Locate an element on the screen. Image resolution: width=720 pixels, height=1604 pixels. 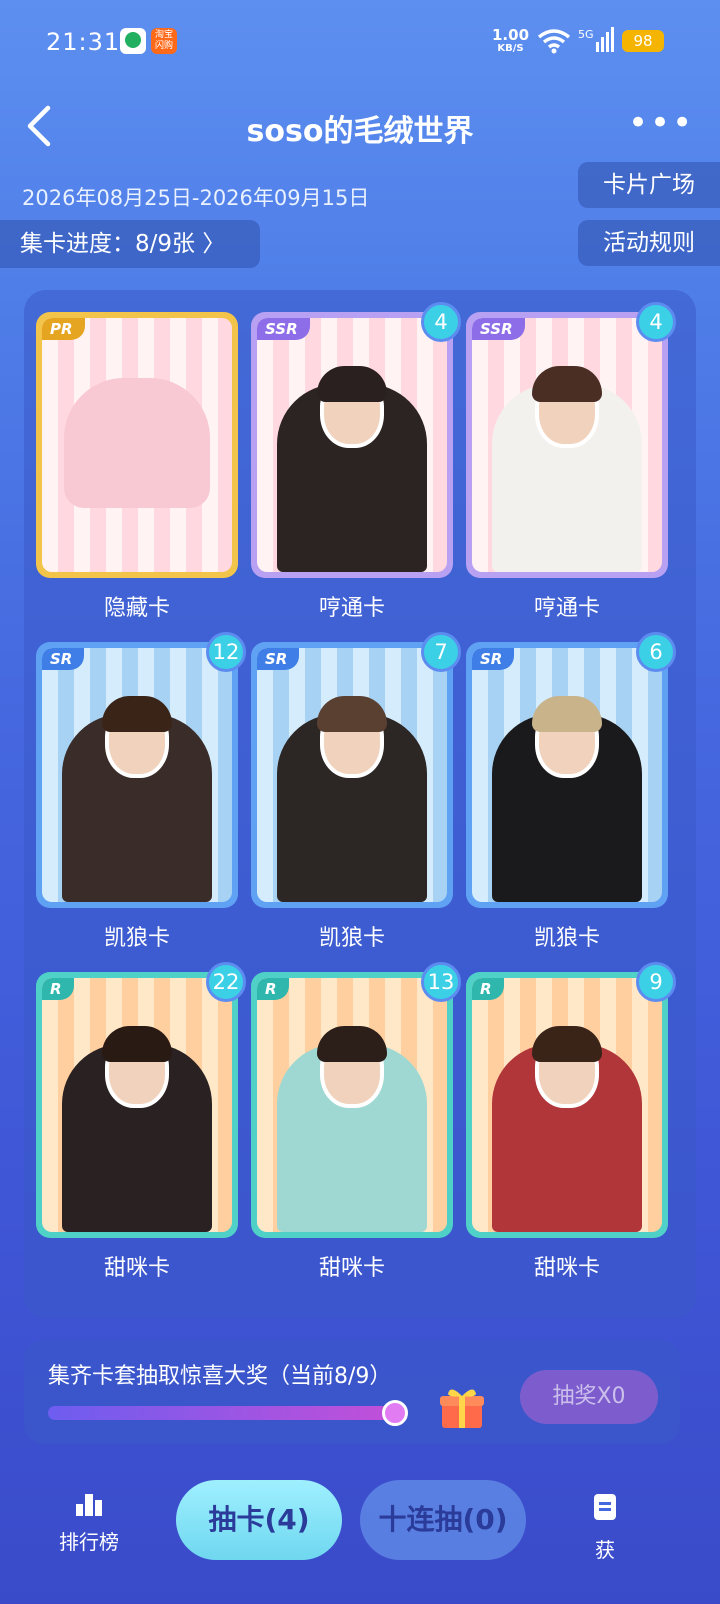
ranking-icon is located at coordinates (89, 1505).